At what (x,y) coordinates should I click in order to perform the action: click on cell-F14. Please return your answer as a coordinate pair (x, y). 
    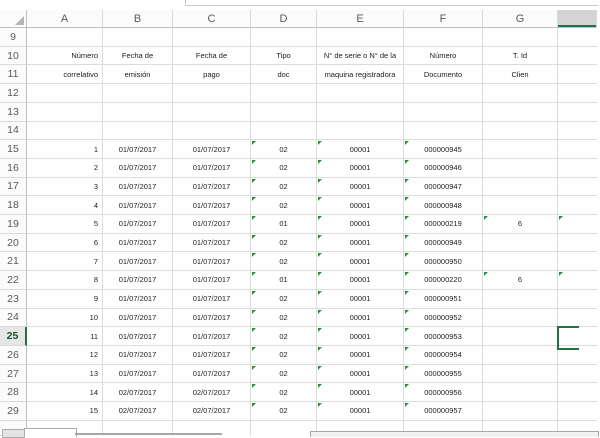
    Looking at the image, I should click on (443, 131).